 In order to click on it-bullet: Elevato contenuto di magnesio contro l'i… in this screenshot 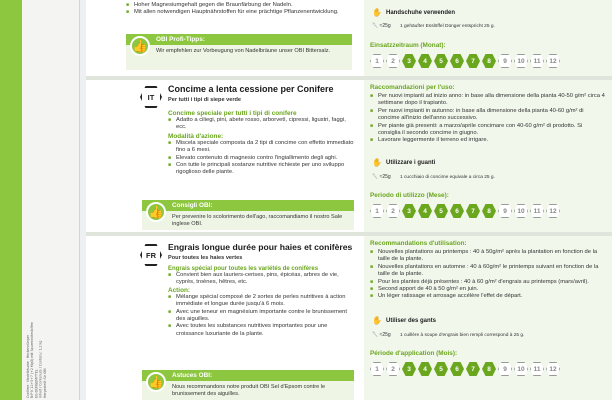, I will do `click(261, 159)`.